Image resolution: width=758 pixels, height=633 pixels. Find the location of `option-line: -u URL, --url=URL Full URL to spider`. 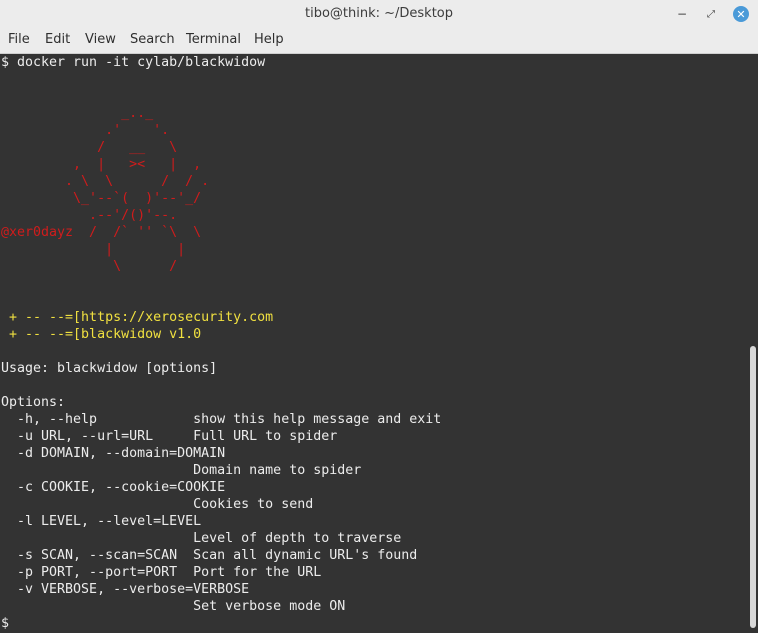

option-line: -u URL, --url=URL Full URL to spider is located at coordinates (169, 436).